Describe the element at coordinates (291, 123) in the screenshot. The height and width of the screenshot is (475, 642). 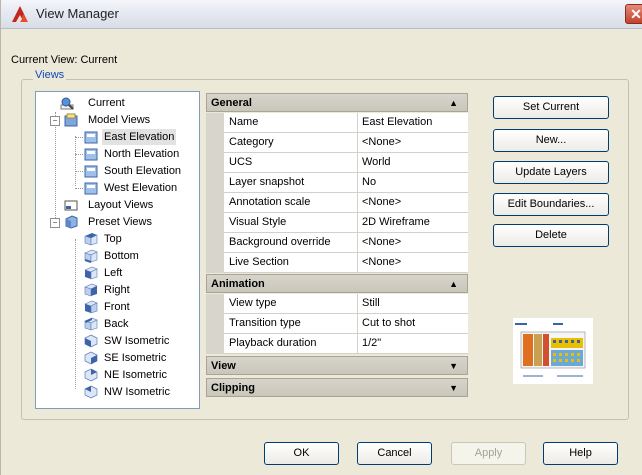
I see `property-key: Name` at that location.